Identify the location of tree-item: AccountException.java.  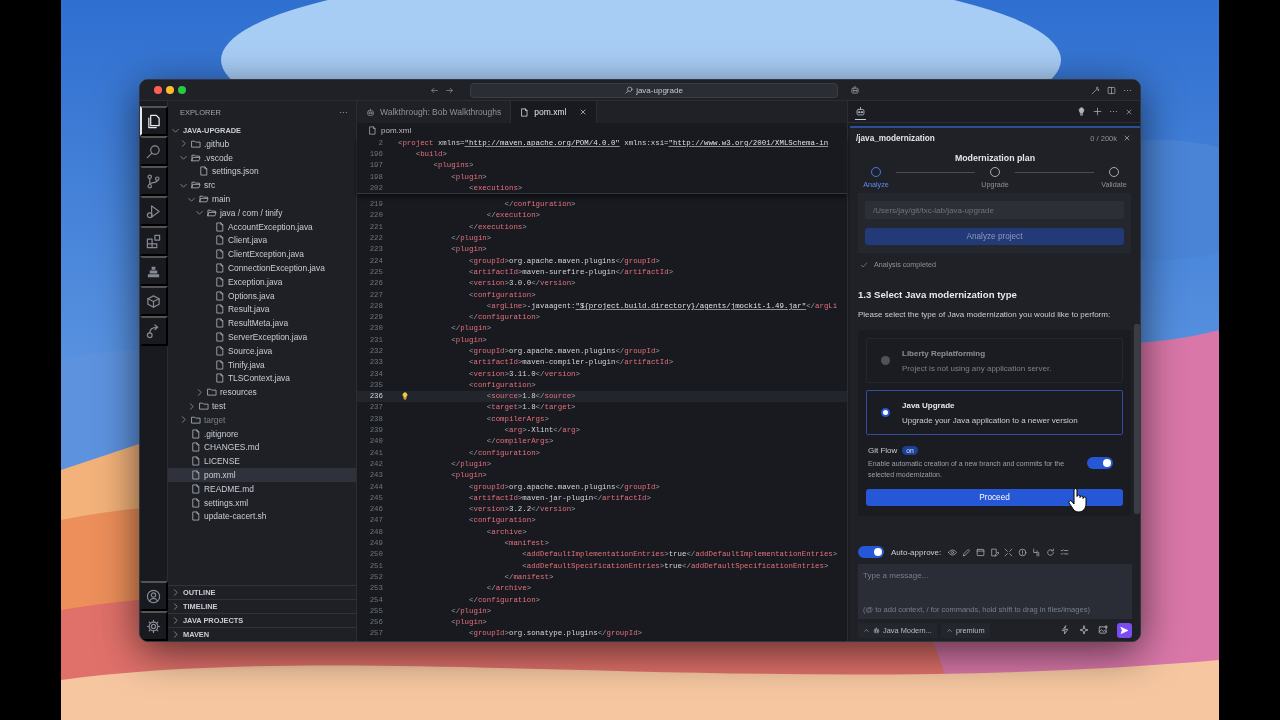
(262, 226).